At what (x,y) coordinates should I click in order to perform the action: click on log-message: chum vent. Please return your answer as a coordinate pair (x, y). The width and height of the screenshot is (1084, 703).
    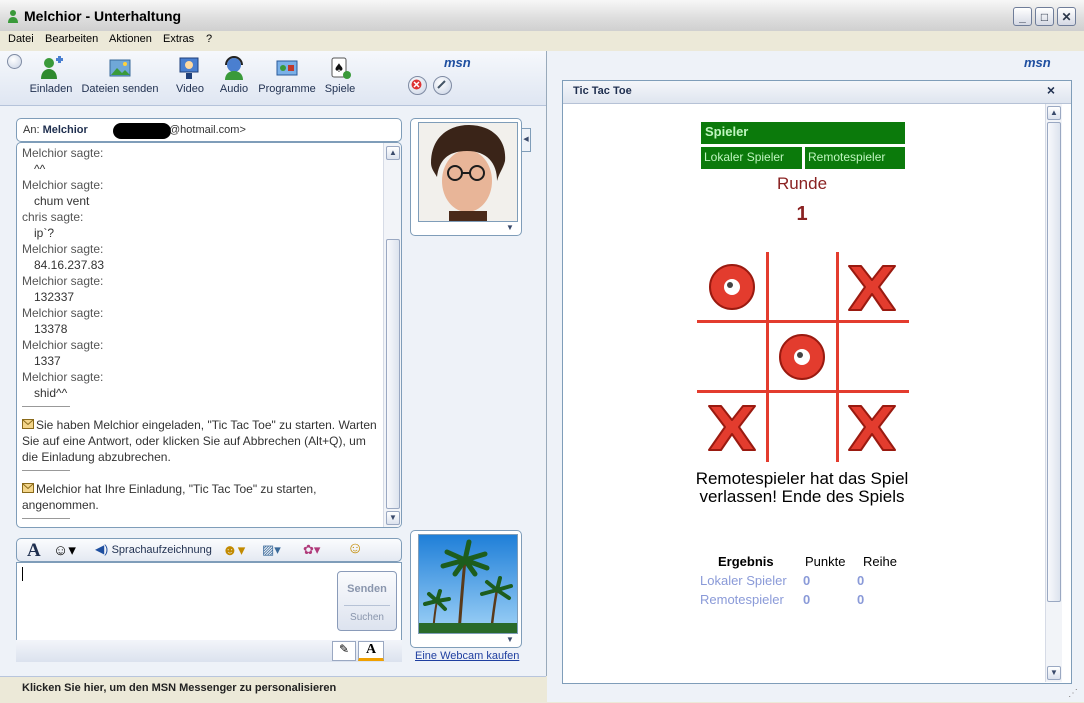
    Looking at the image, I should click on (62, 201).